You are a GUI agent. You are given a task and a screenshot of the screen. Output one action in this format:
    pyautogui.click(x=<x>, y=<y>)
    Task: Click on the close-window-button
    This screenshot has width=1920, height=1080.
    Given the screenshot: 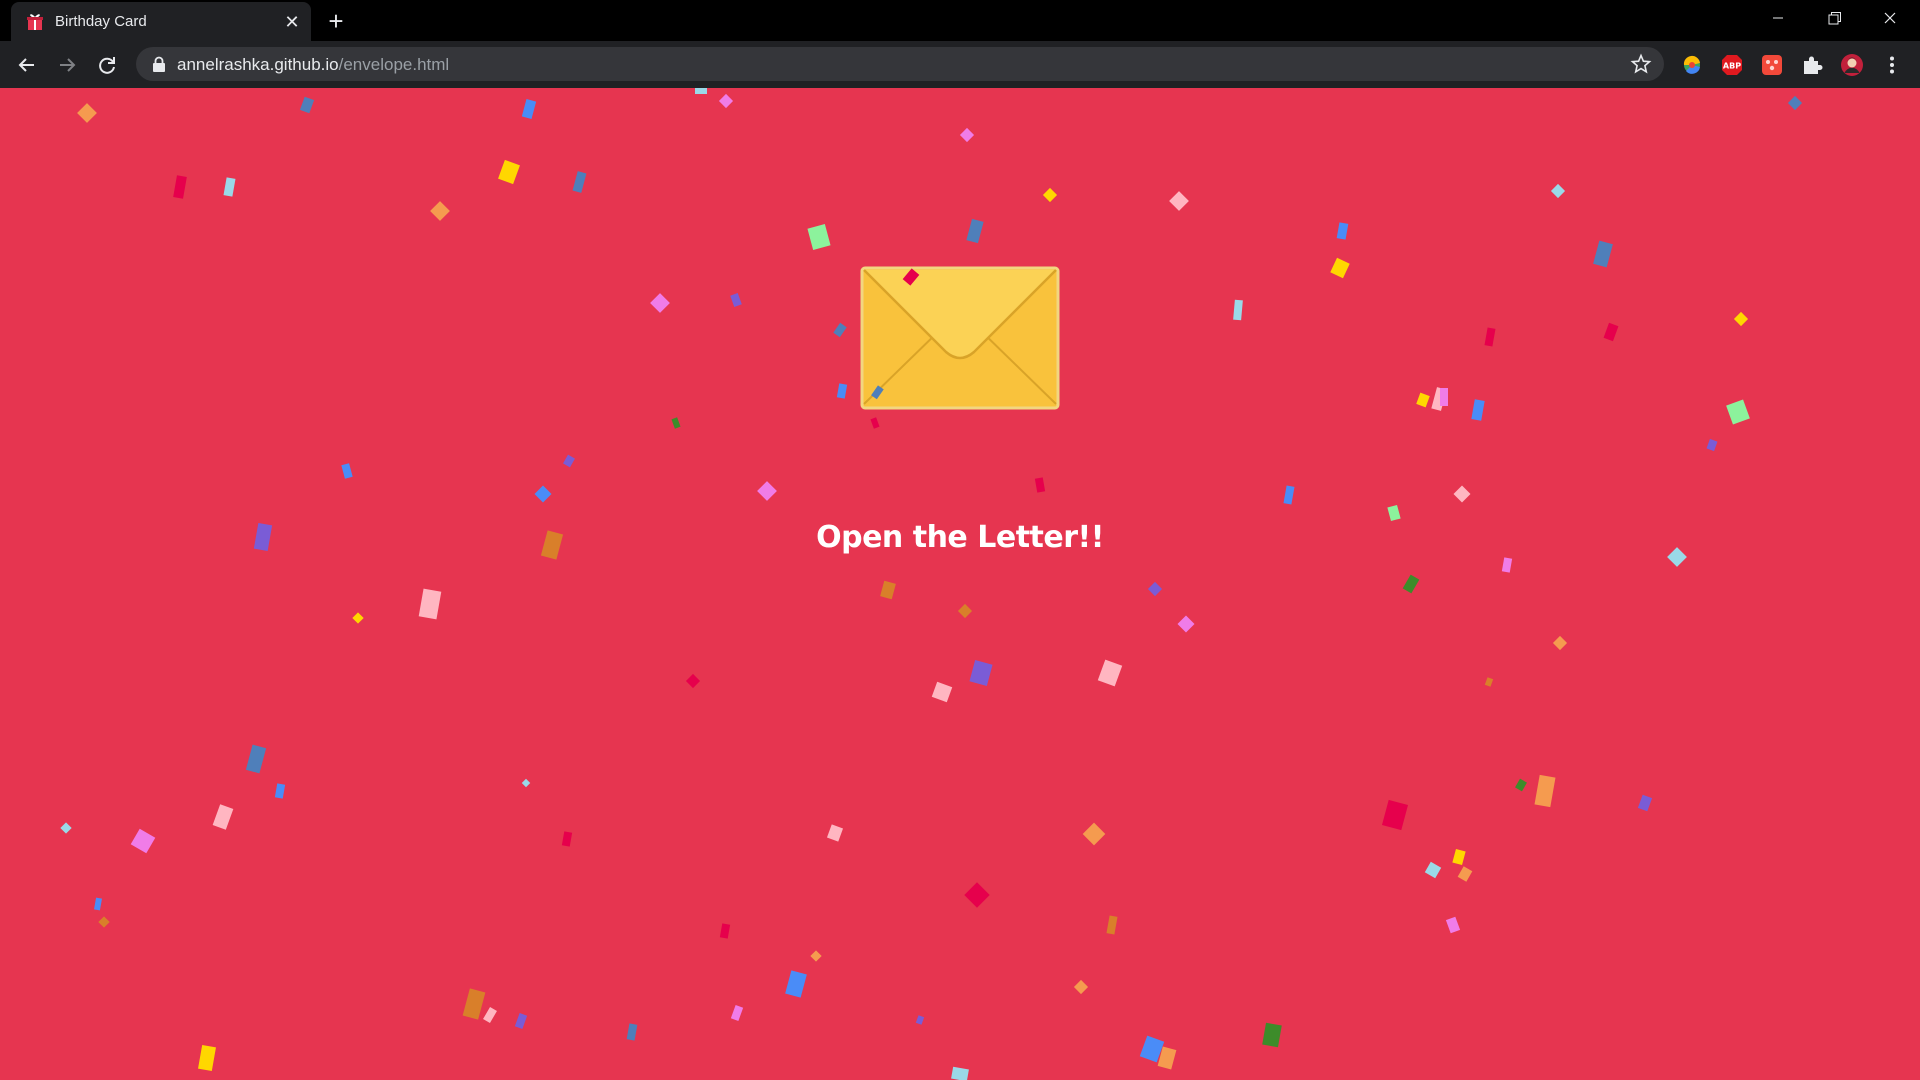 What is the action you would take?
    pyautogui.click(x=1890, y=18)
    